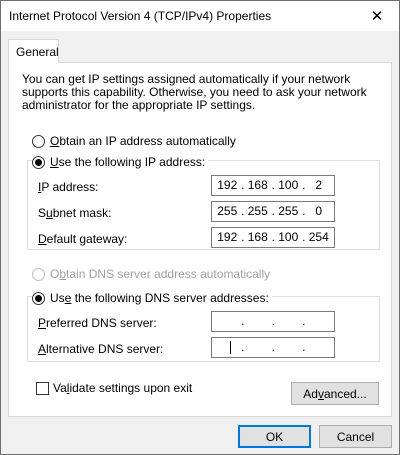 The width and height of the screenshot is (400, 455). Describe the element at coordinates (228, 237) in the screenshot. I see `default-gateway-octet-1: 192` at that location.